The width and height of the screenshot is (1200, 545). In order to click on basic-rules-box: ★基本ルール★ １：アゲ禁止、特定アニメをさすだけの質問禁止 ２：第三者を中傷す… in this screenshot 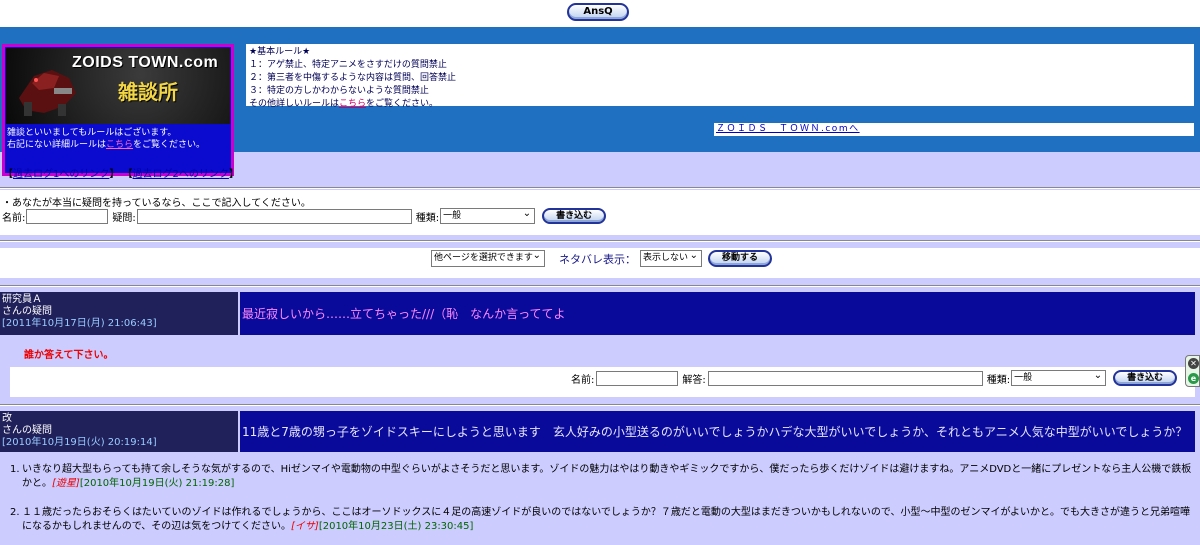, I will do `click(720, 76)`.